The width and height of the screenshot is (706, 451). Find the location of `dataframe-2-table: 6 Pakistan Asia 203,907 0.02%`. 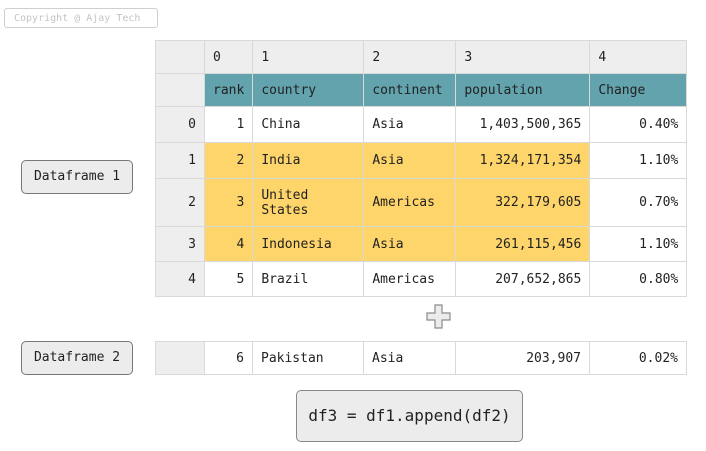

dataframe-2-table: 6 Pakistan Asia 203,907 0.02% is located at coordinates (421, 358).